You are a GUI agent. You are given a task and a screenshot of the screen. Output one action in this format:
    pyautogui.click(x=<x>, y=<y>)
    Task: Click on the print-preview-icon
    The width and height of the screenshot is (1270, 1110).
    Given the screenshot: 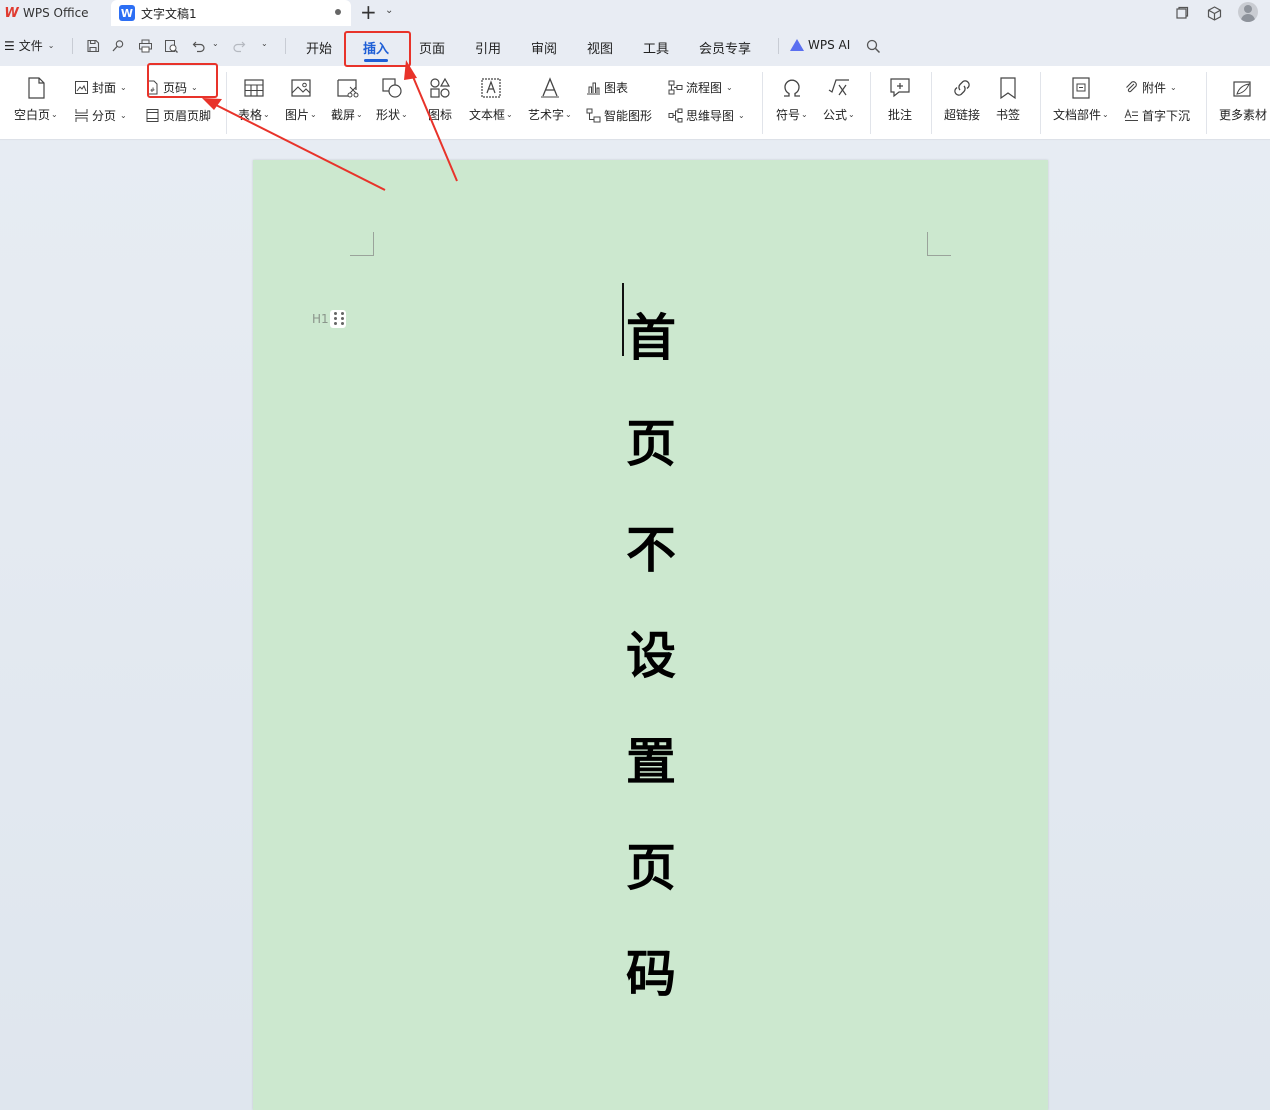 What is the action you would take?
    pyautogui.click(x=171, y=46)
    